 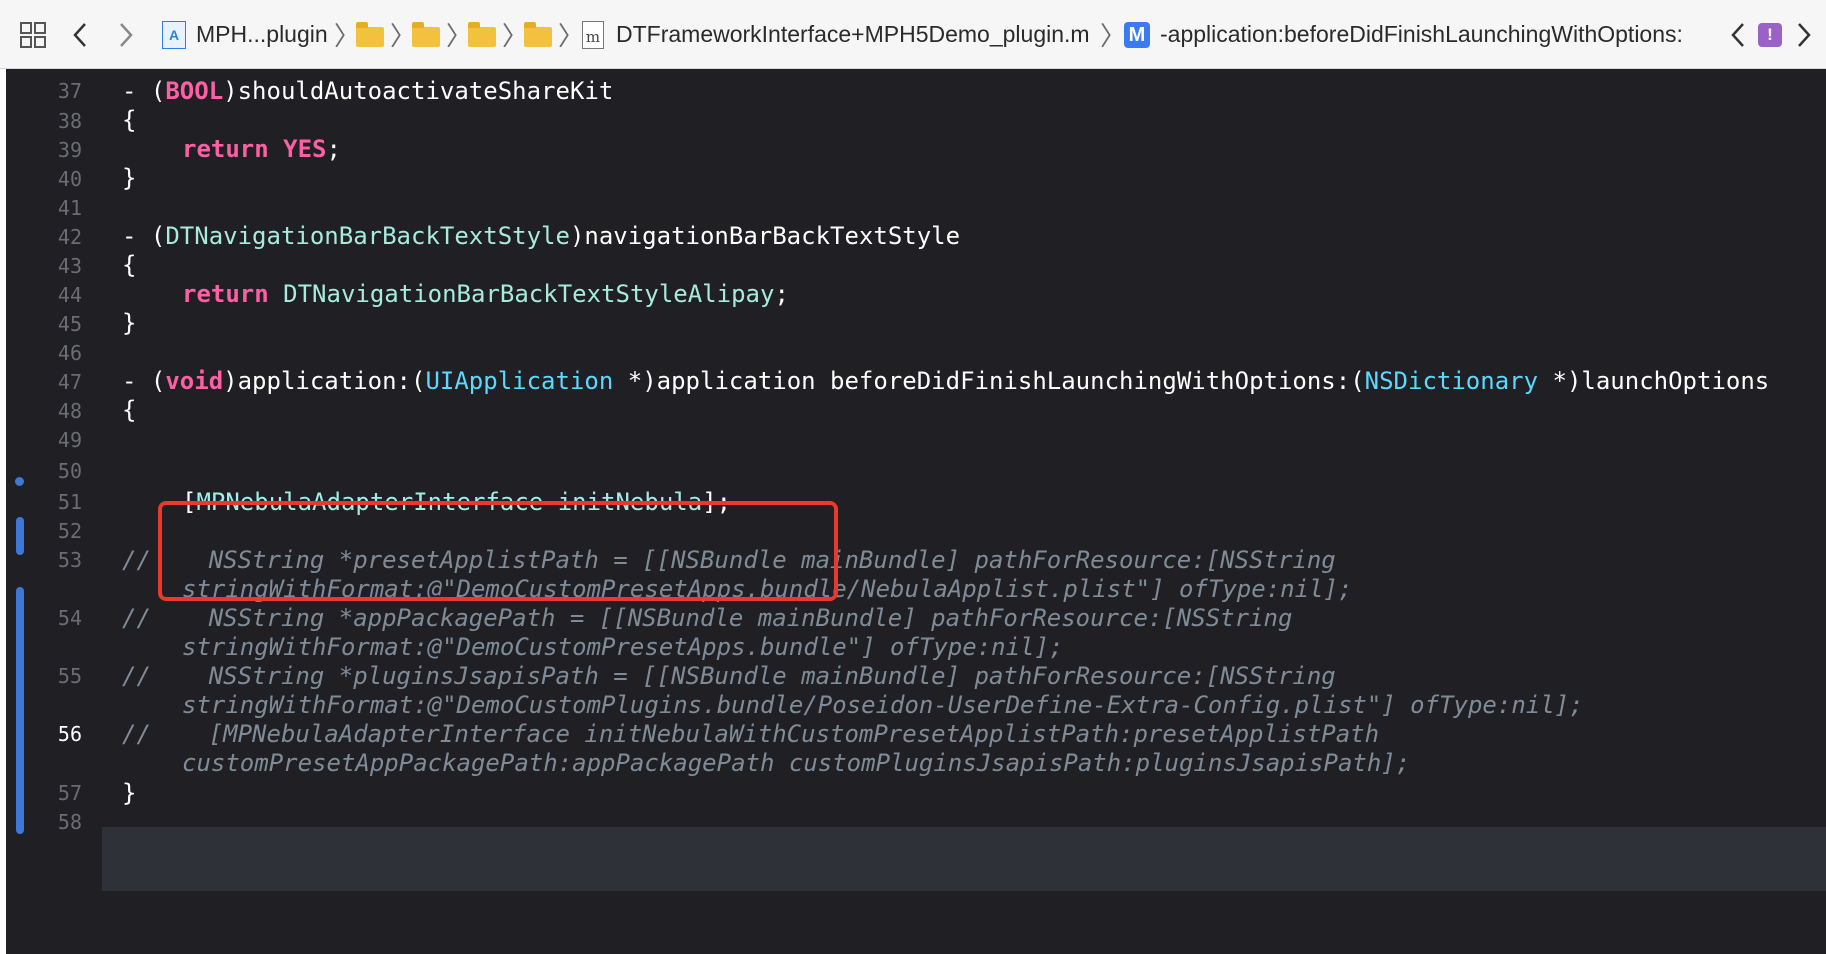 I want to click on warning-icon: !, so click(x=1770, y=34).